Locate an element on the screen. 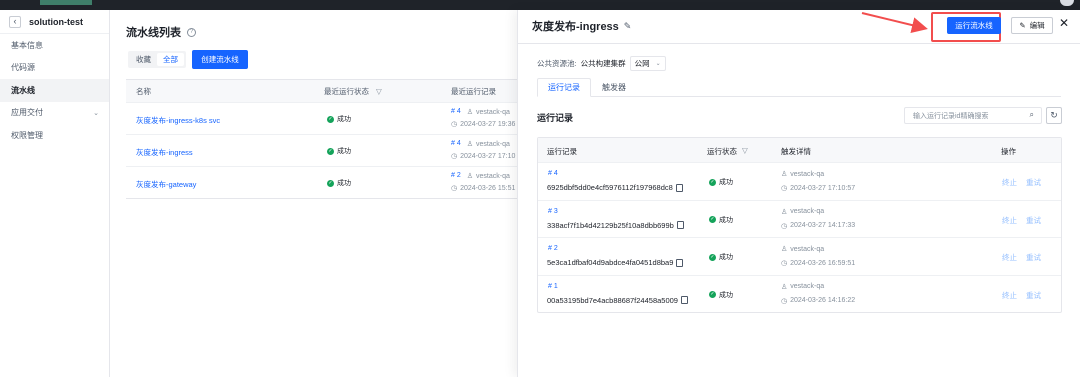  pipeline-name-link: 灰度发布-ingress is located at coordinates (164, 152).